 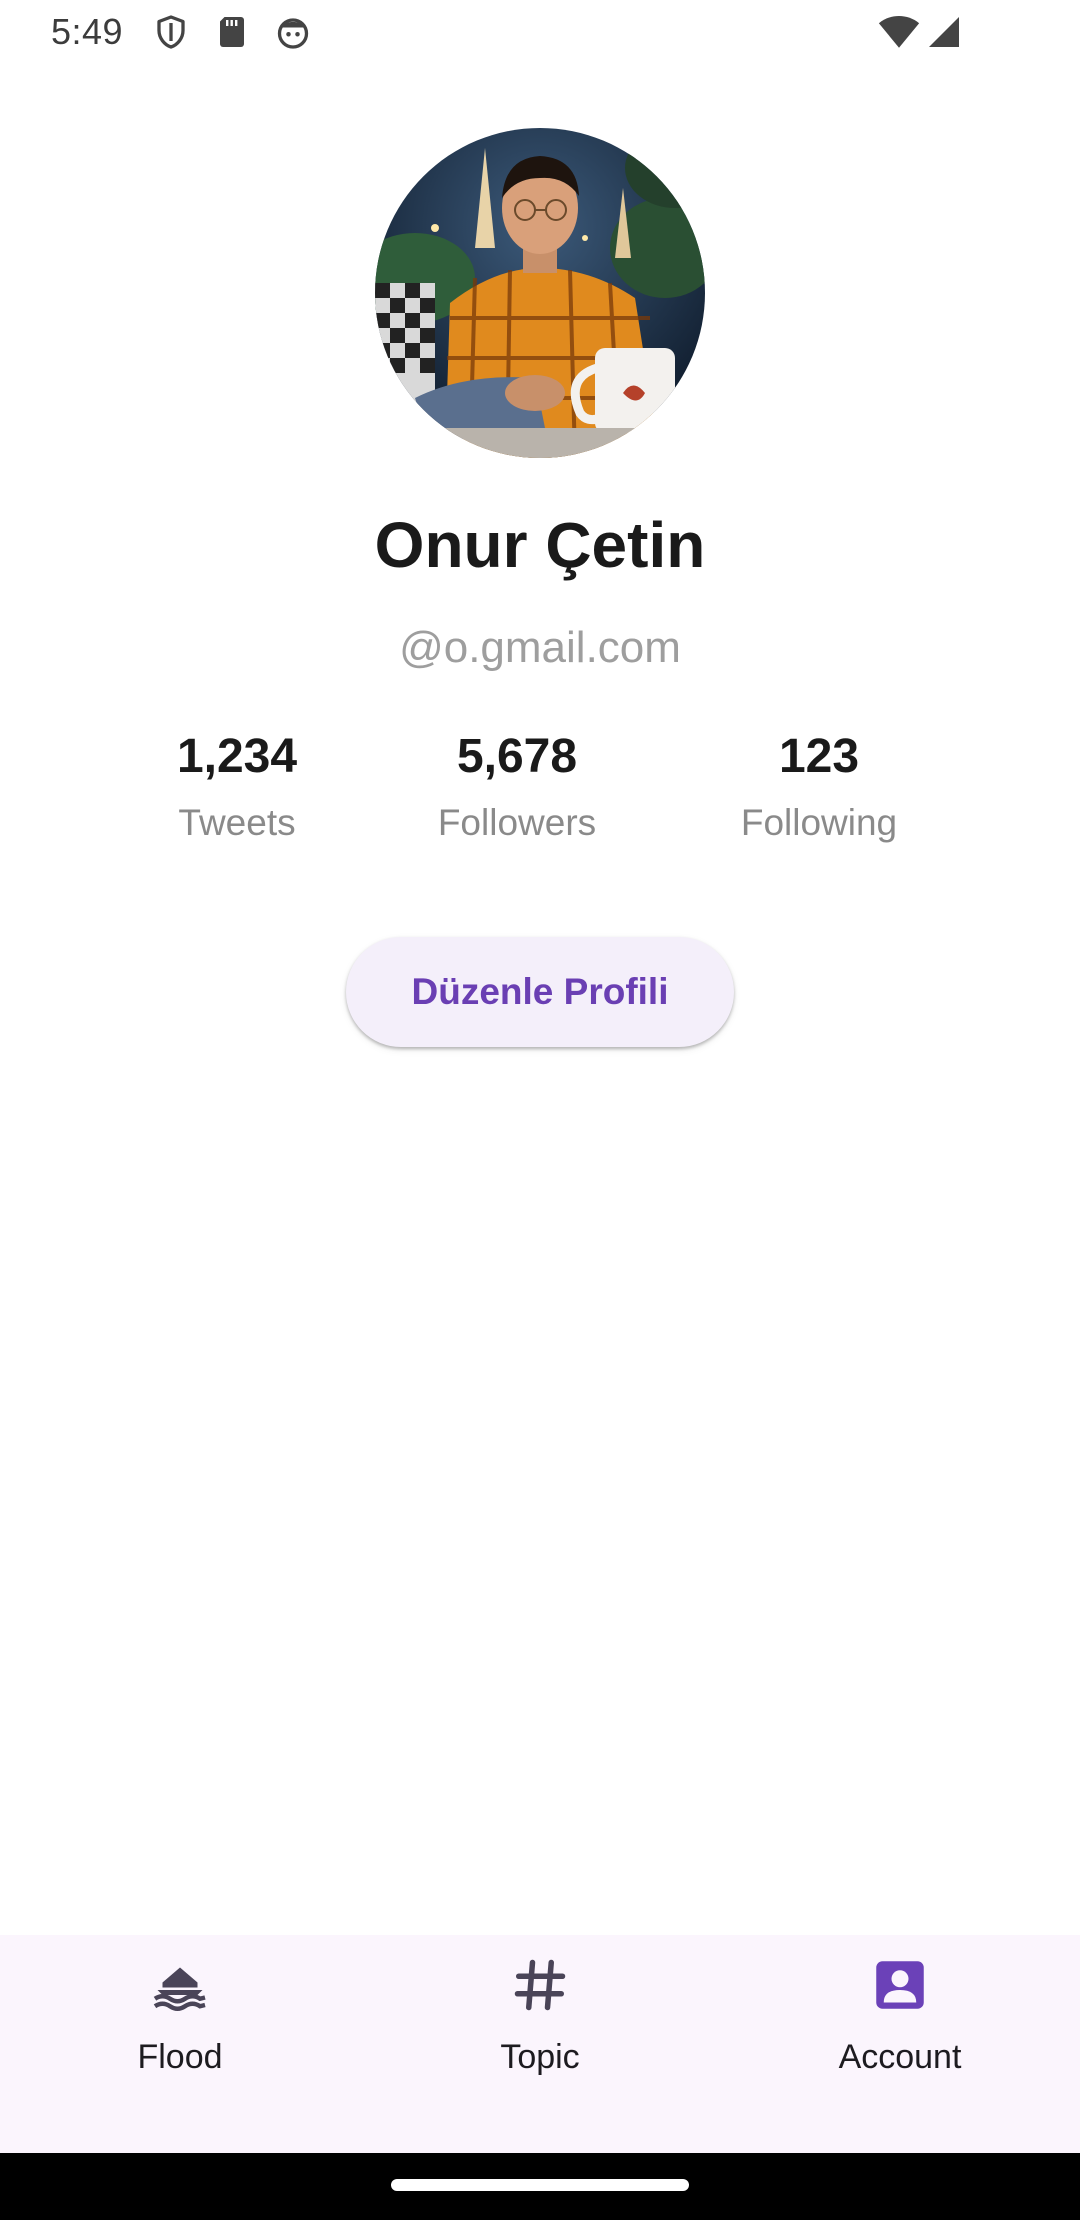 What do you see at coordinates (517, 822) in the screenshot?
I see `stat-label: Followers` at bounding box center [517, 822].